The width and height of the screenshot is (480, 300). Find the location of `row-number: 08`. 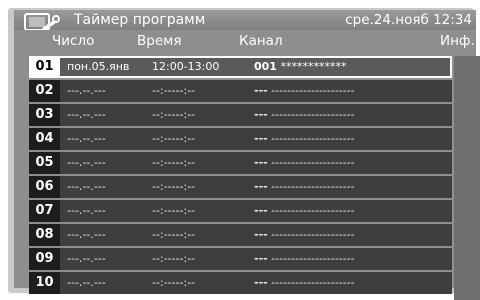

row-number: 08 is located at coordinates (44, 235).